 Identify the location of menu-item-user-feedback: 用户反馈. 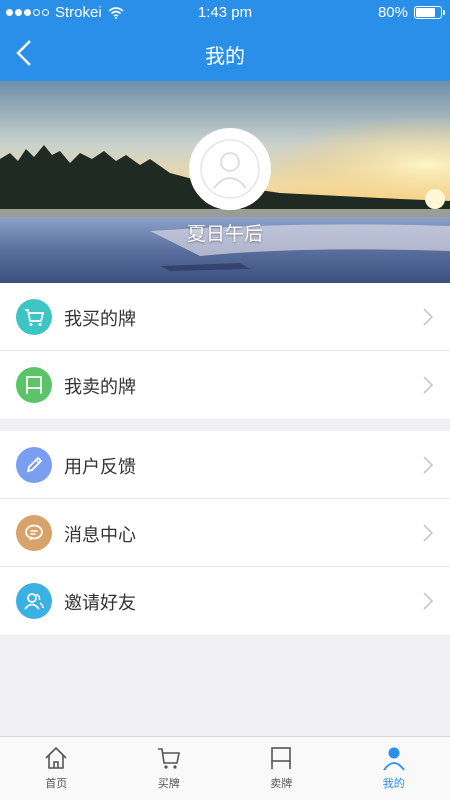
(225, 465).